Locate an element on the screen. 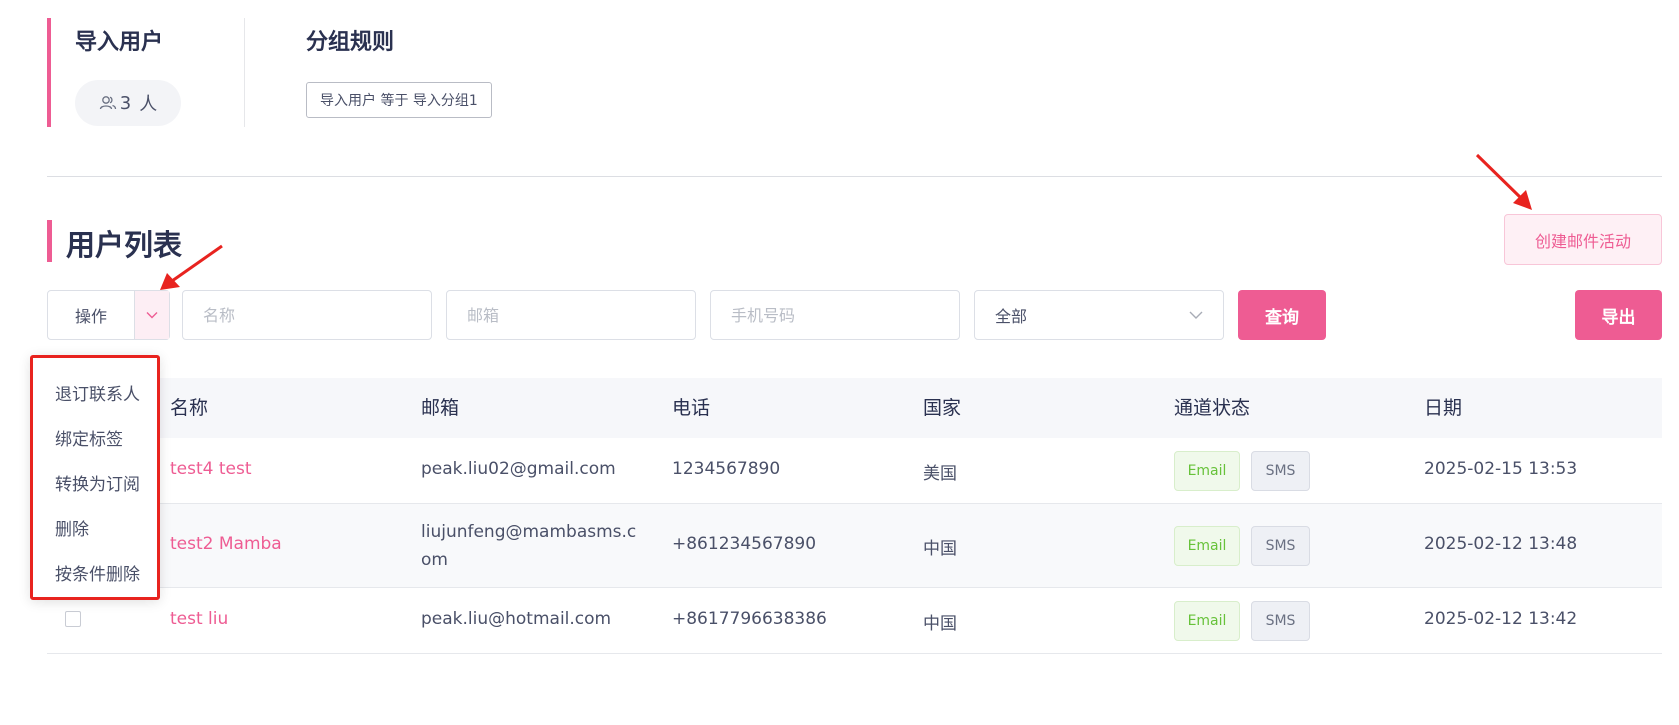 The width and height of the screenshot is (1679, 725). row-date: 2025-02-15 13:53 is located at coordinates (1501, 469).